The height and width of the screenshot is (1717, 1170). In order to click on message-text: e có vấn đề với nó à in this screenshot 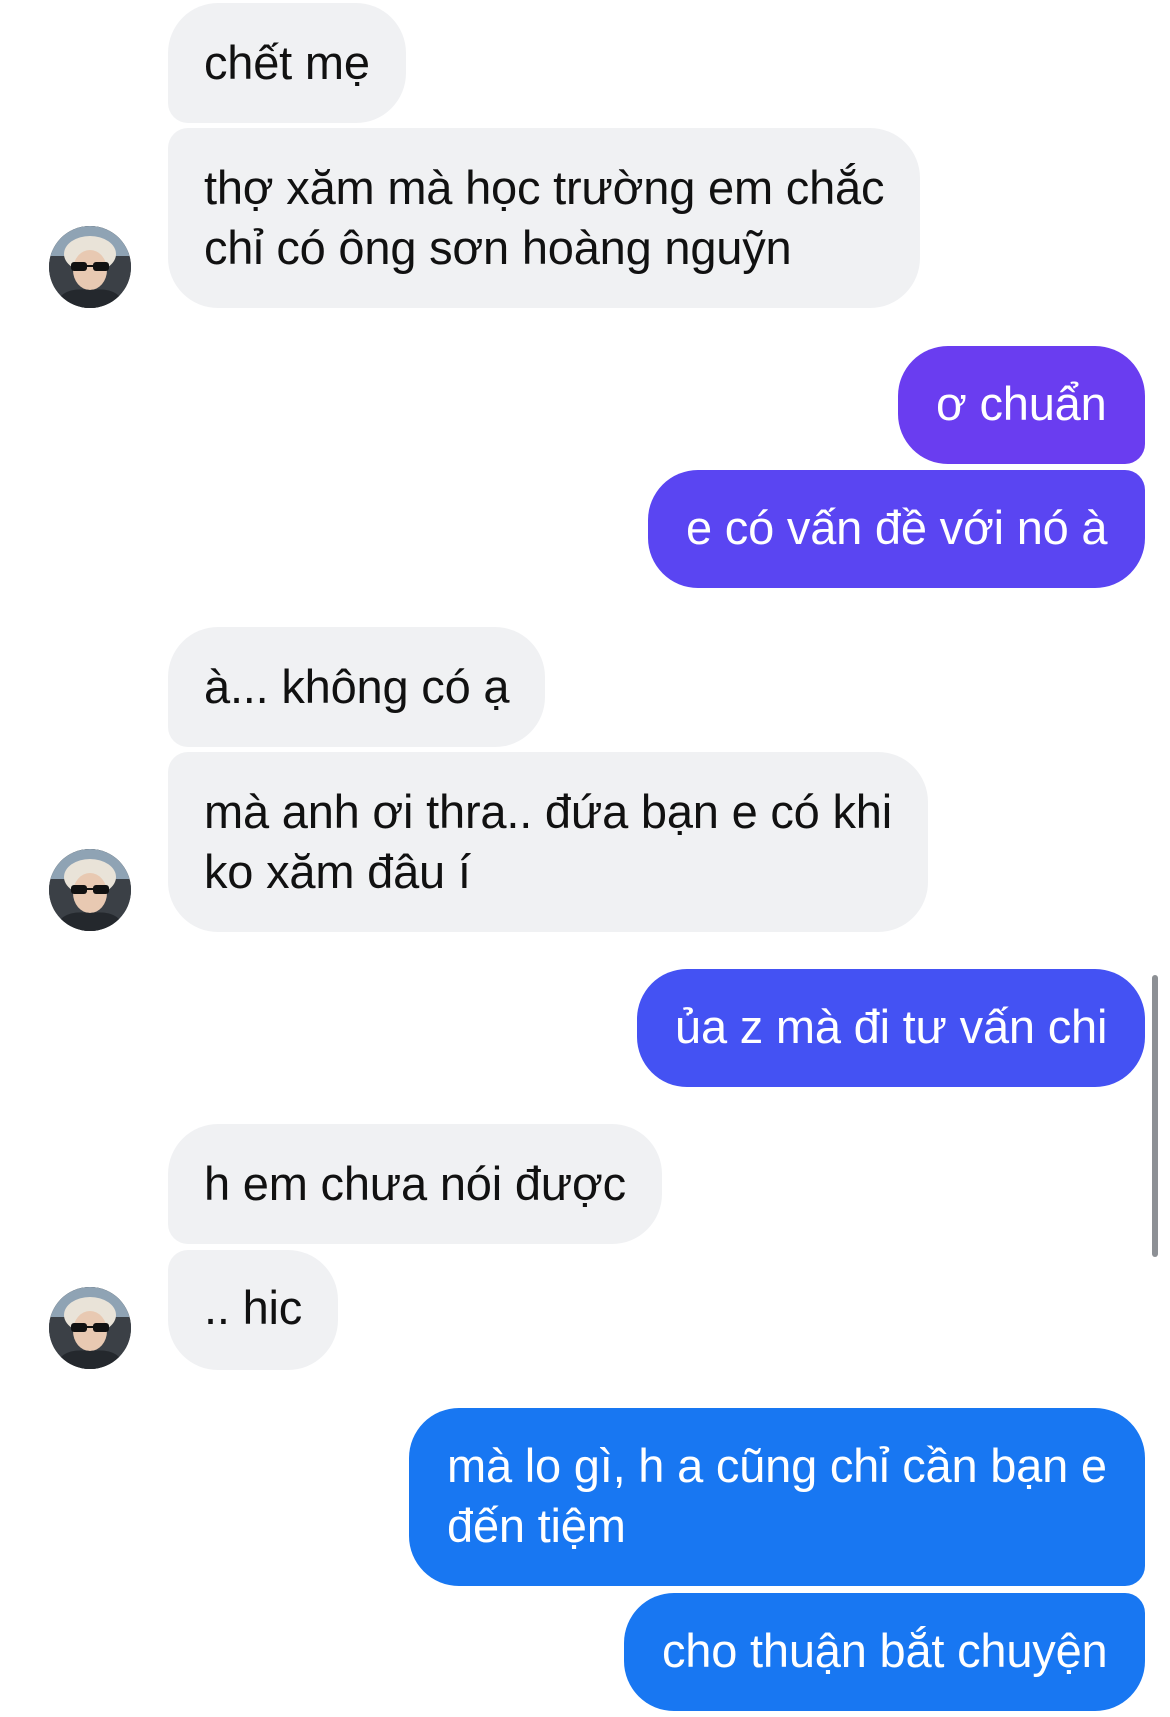, I will do `click(897, 527)`.